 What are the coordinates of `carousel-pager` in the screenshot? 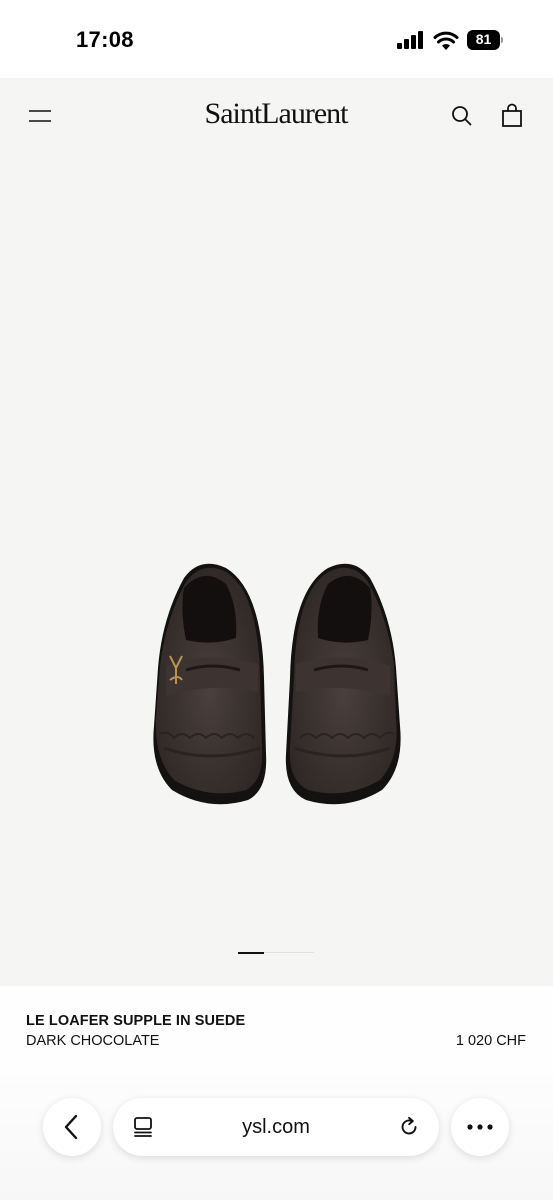 It's located at (276, 953).